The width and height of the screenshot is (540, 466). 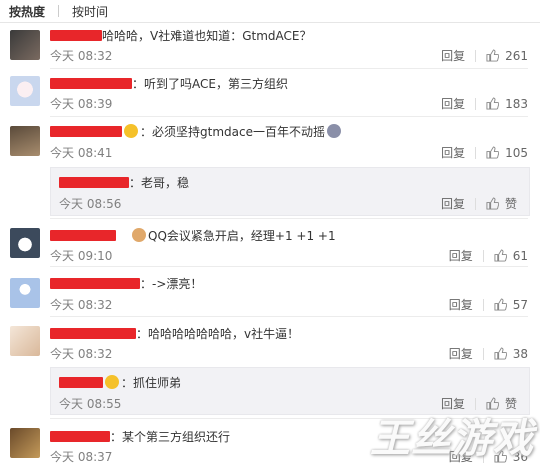 What do you see at coordinates (90, 11) in the screenshot?
I see `tab-by-time: 按时间` at bounding box center [90, 11].